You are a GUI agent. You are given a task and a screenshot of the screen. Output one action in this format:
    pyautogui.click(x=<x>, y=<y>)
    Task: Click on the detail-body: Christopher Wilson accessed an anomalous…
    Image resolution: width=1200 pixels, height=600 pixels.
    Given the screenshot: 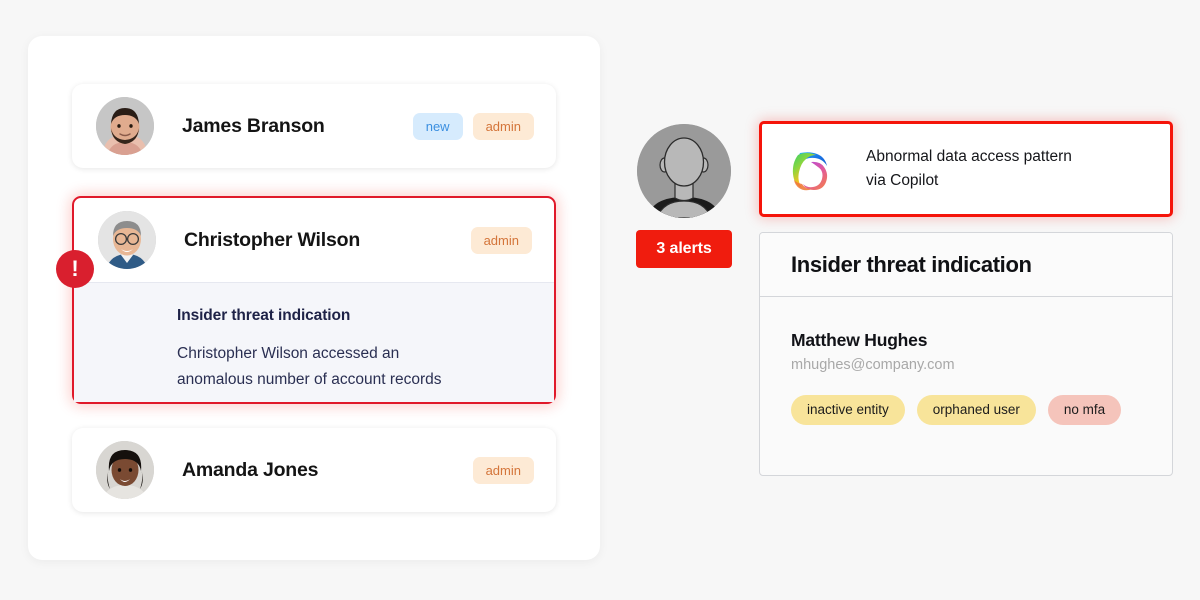 What is the action you would take?
    pyautogui.click(x=327, y=366)
    